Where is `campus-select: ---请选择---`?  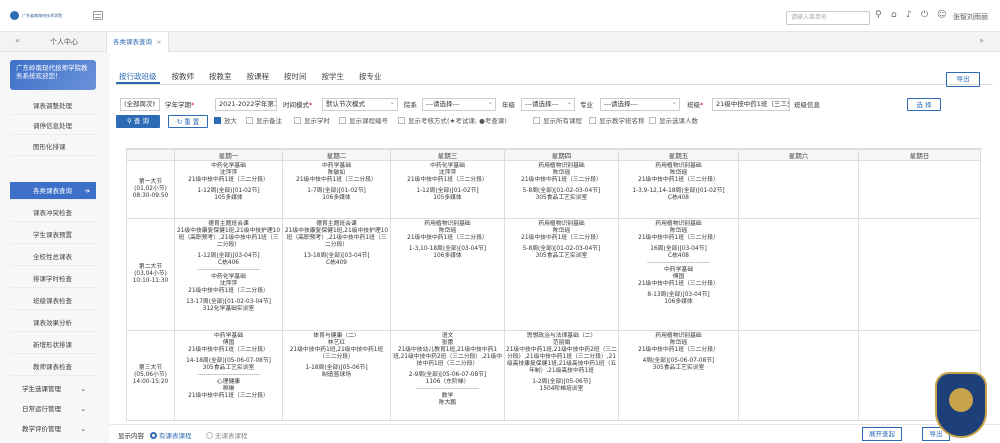
campus-select: ---请选择--- is located at coordinates (459, 104).